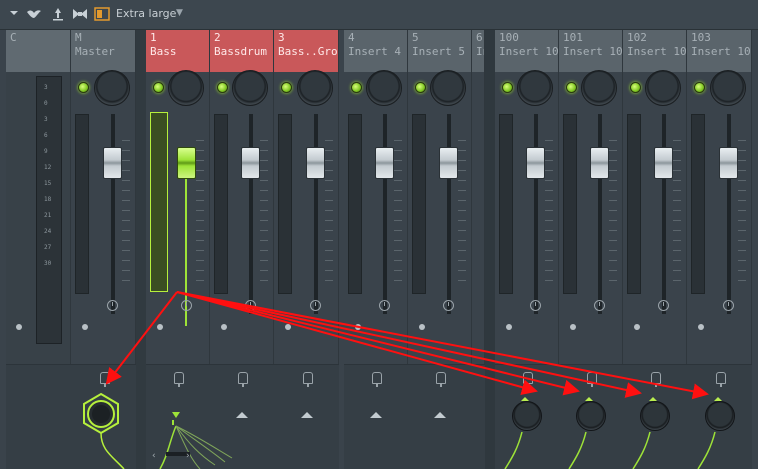  What do you see at coordinates (719, 249) in the screenshot?
I see `mixer-strip-103: 103 Insert 103` at bounding box center [719, 249].